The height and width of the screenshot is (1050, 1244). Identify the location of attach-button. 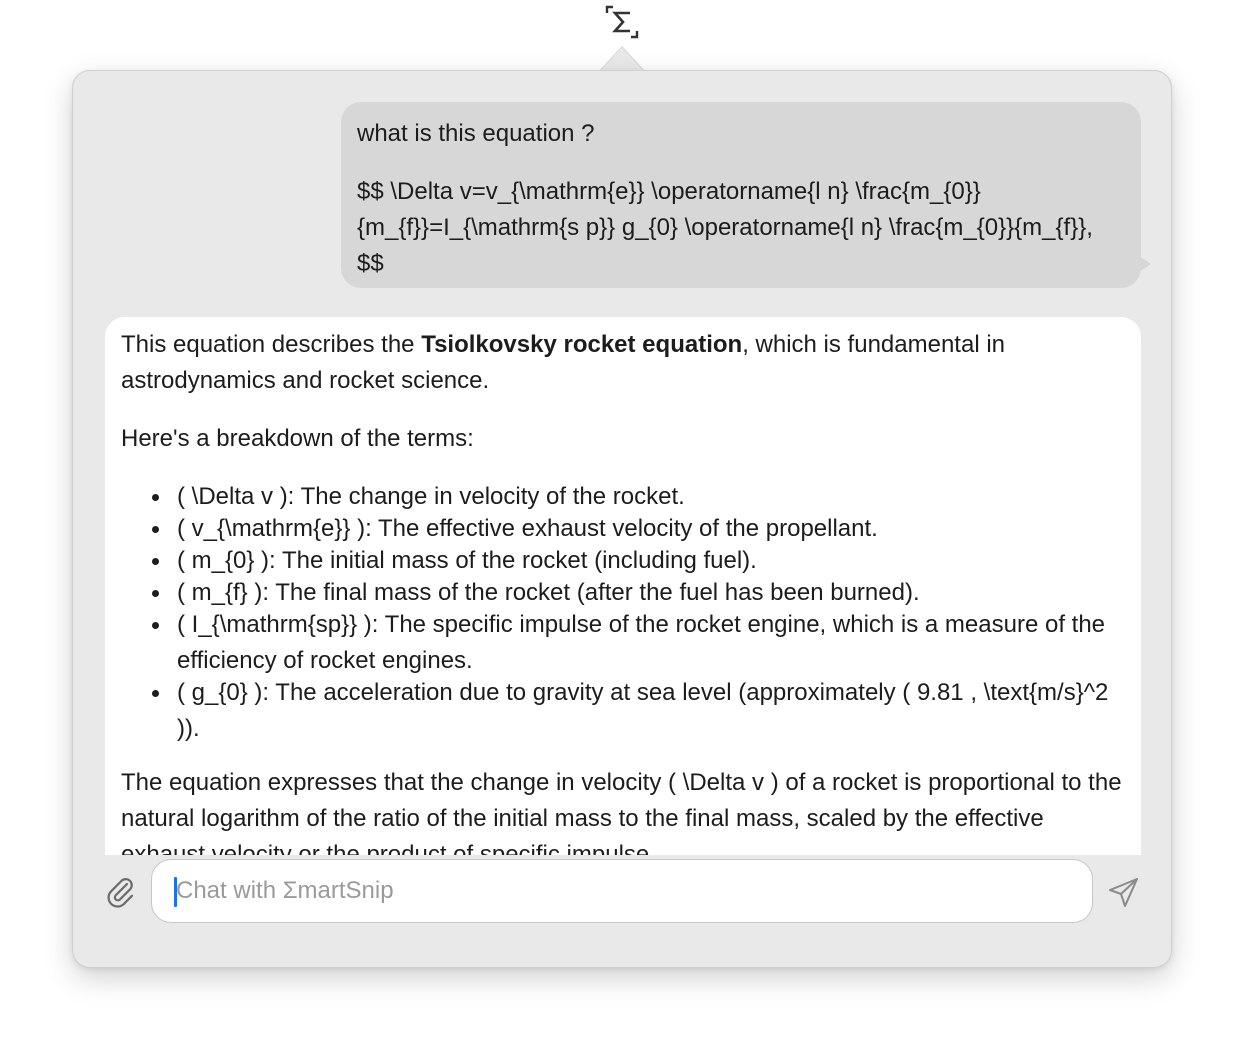
(120, 892).